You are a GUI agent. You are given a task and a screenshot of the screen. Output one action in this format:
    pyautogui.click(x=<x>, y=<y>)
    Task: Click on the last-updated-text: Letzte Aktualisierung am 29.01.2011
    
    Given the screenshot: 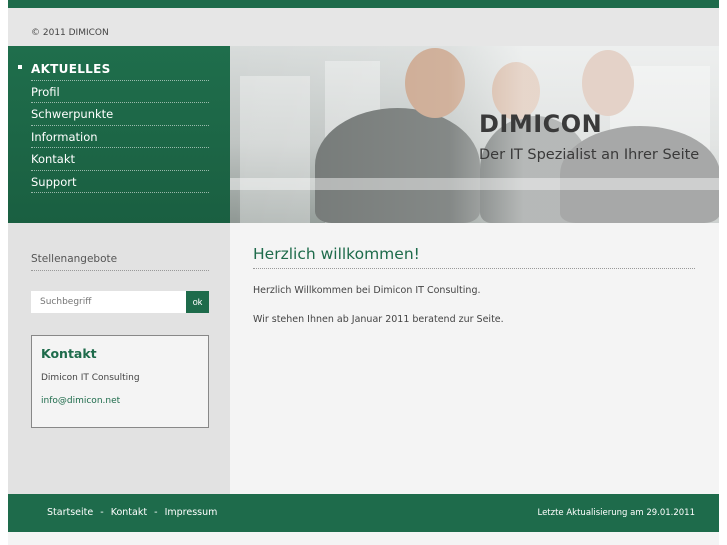 What is the action you would take?
    pyautogui.click(x=616, y=513)
    